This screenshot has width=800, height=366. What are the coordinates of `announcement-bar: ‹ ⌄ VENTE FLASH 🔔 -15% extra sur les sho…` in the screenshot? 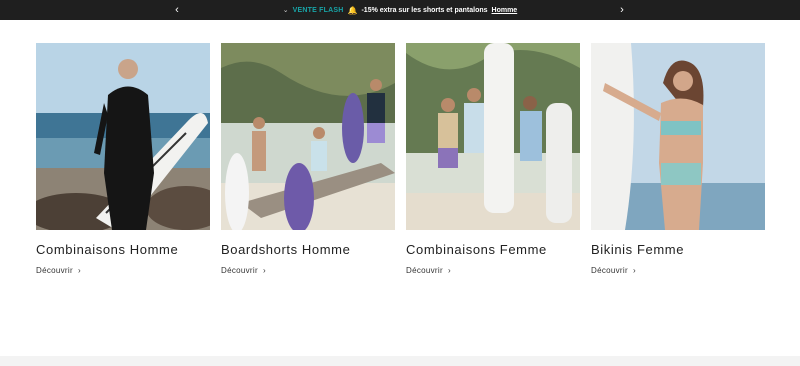 It's located at (400, 10).